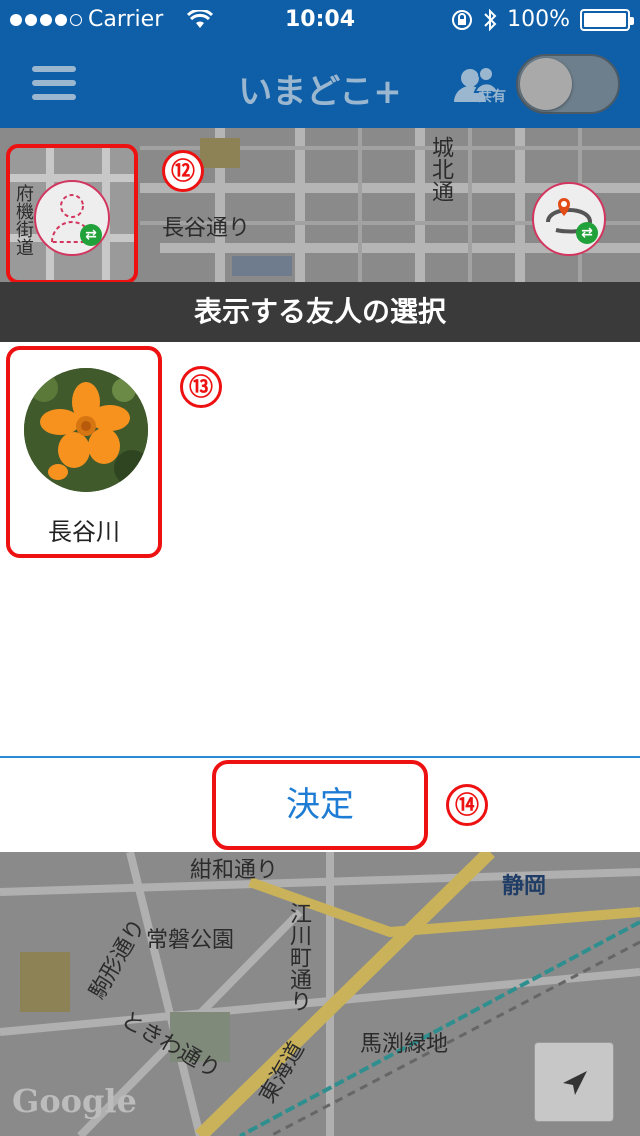 The width and height of the screenshot is (640, 1136). I want to click on google-logo: Google, so click(74, 1101).